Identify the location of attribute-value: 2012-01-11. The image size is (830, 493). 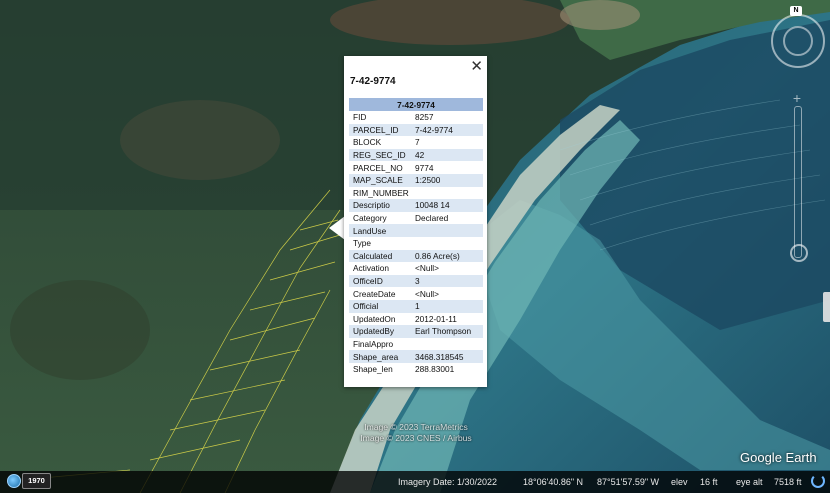
(436, 318).